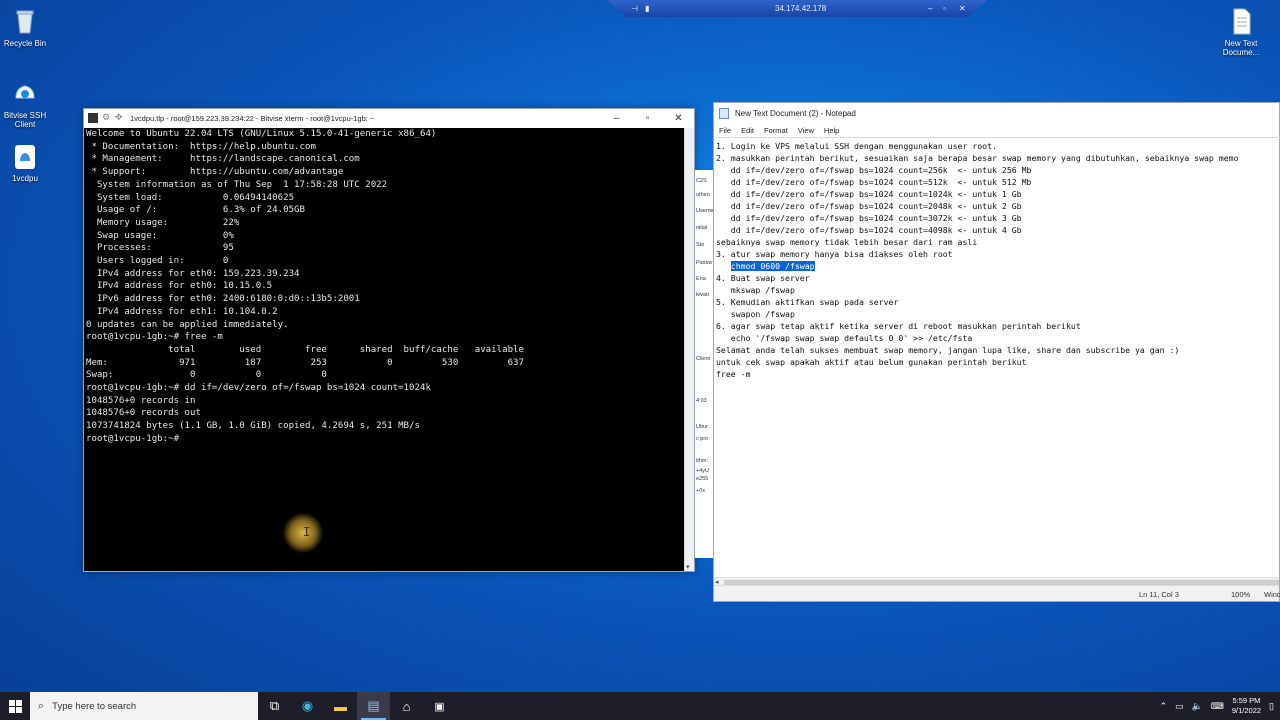  What do you see at coordinates (106, 117) in the screenshot?
I see `settings-icon: ⚙` at bounding box center [106, 117].